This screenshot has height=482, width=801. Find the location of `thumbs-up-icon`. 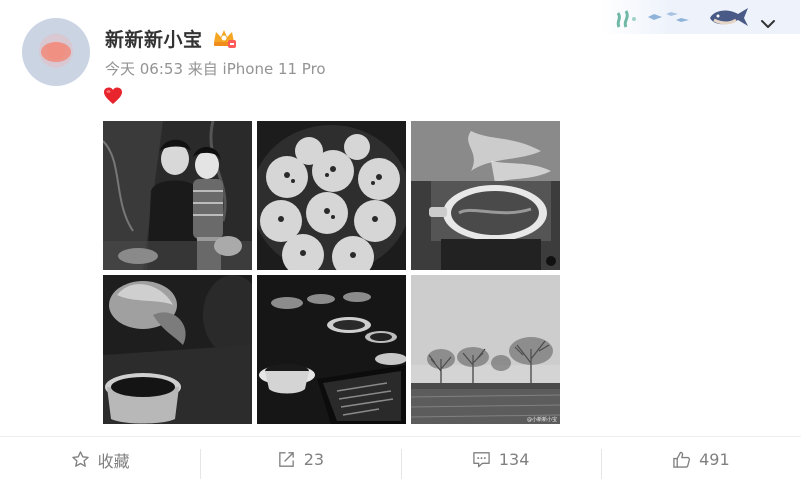

thumbs-up-icon is located at coordinates (682, 459).